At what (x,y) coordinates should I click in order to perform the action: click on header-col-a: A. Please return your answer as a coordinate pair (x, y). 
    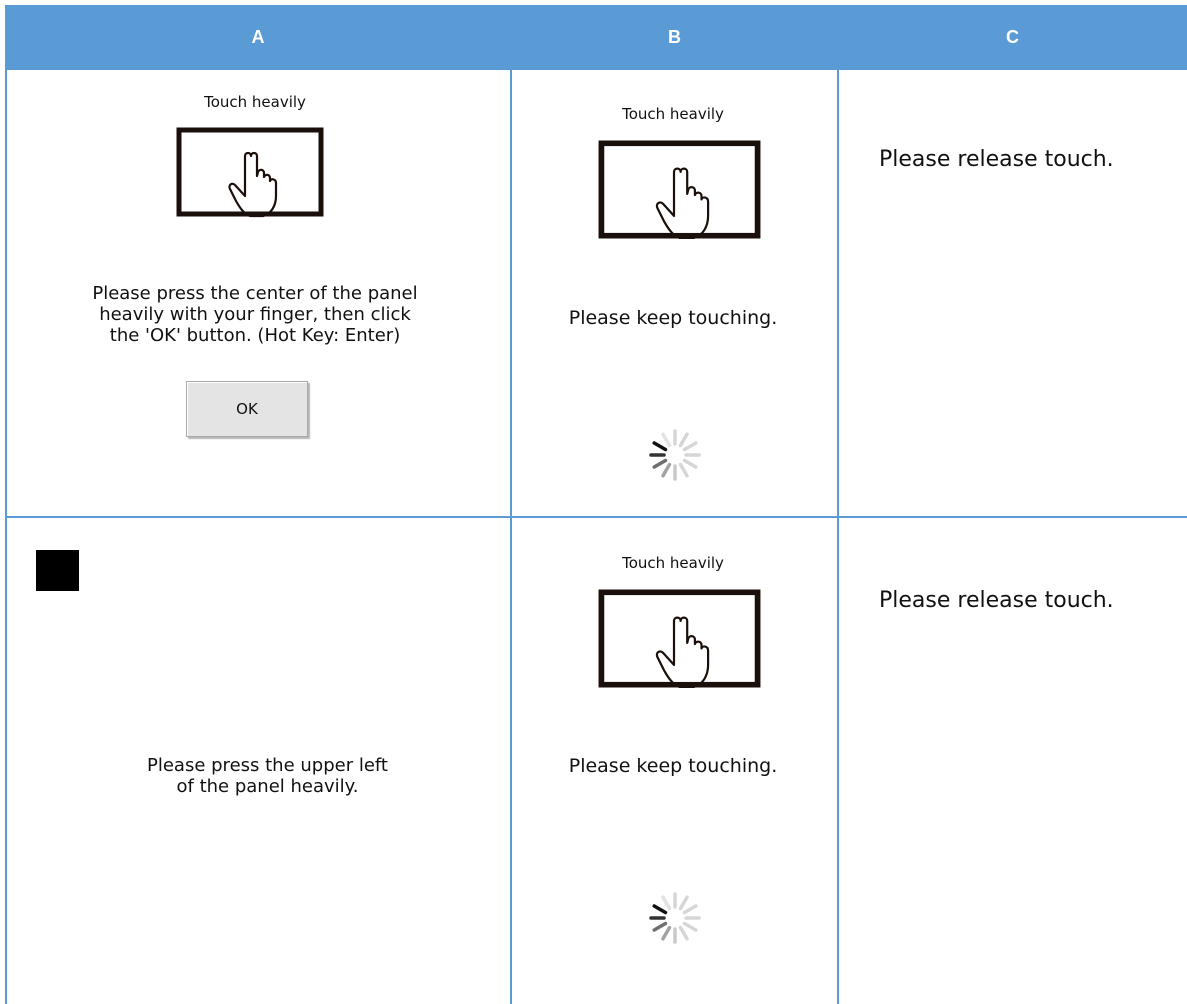
    Looking at the image, I should click on (258, 37).